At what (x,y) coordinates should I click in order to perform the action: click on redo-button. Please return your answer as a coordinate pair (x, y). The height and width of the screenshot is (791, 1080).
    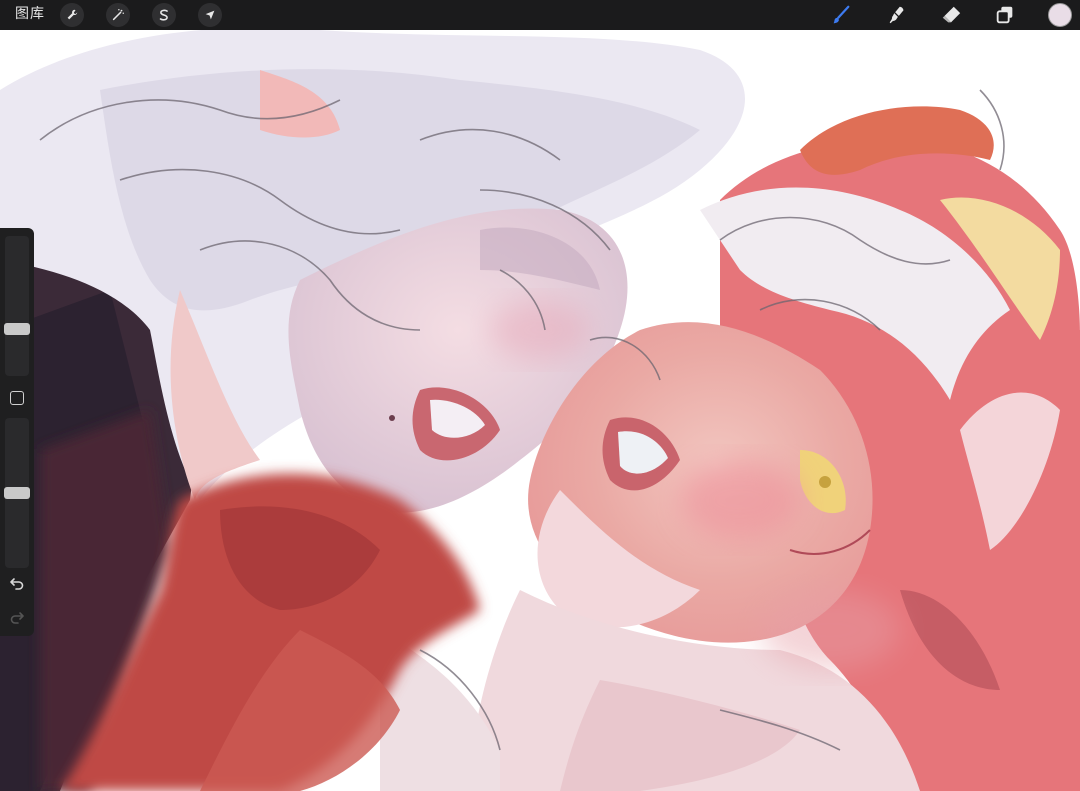
    Looking at the image, I should click on (17, 617).